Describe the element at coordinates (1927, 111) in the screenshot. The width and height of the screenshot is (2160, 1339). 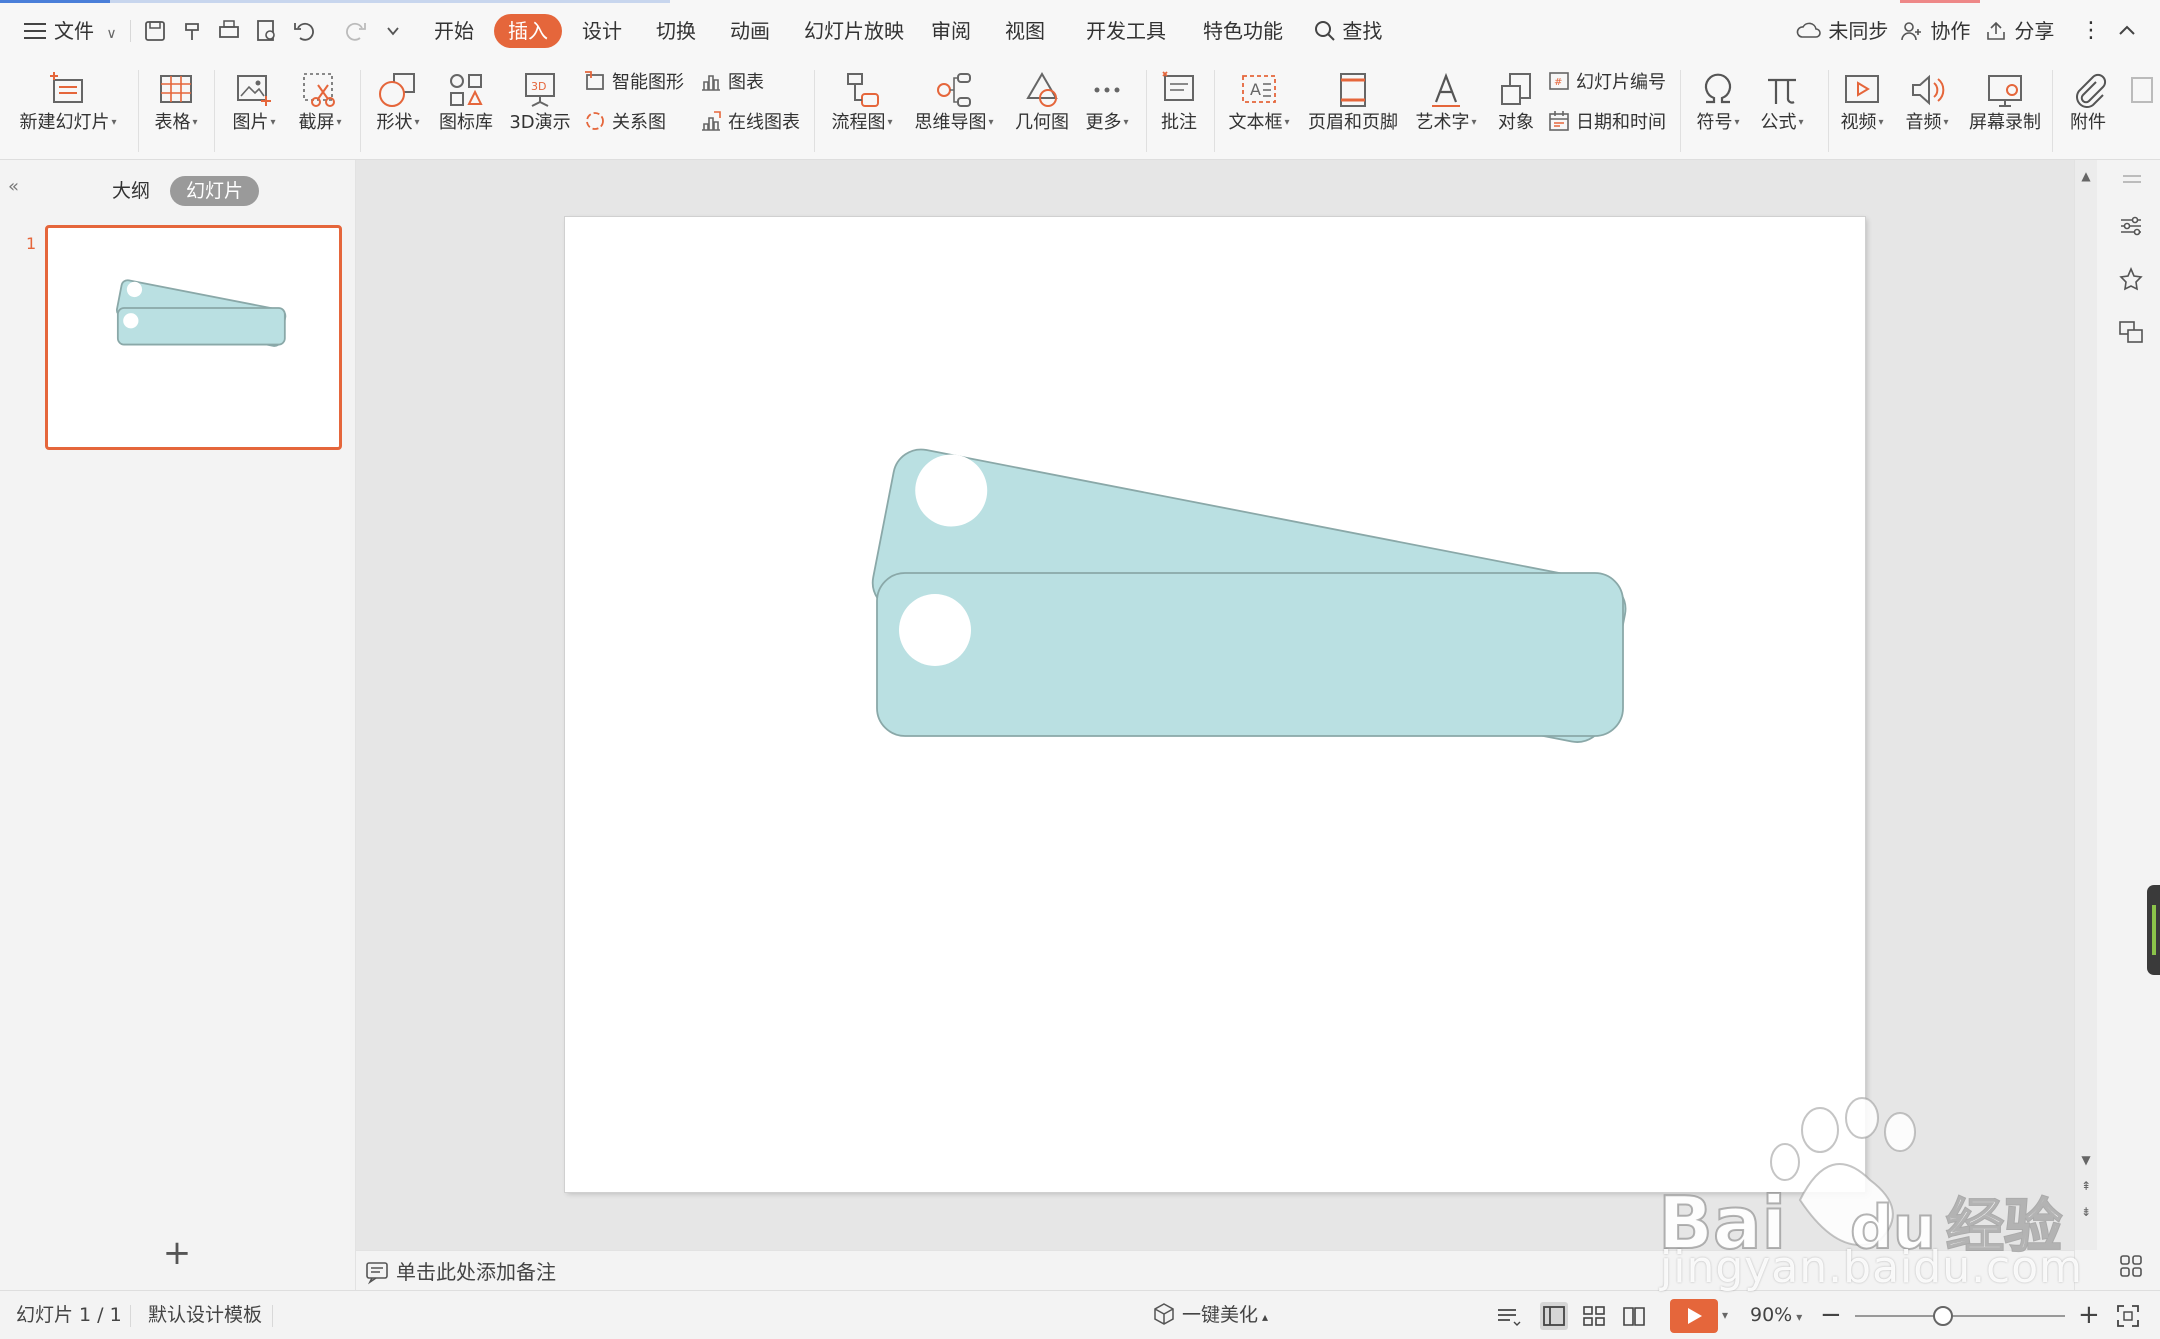
I see `audio-button: 音频 ▾` at that location.